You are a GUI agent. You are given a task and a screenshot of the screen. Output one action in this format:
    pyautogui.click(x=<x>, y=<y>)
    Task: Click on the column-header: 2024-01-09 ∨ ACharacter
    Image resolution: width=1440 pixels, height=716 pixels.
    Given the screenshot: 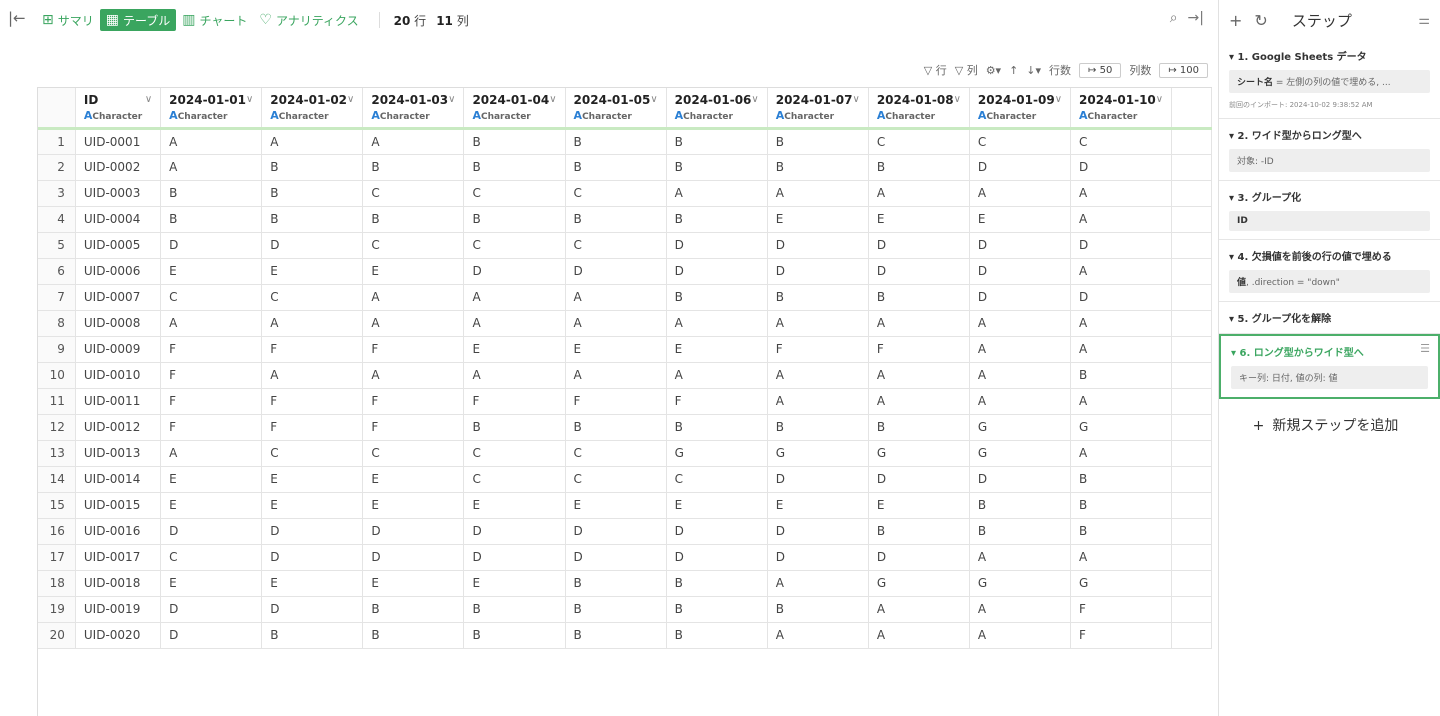 What is the action you would take?
    pyautogui.click(x=1020, y=109)
    